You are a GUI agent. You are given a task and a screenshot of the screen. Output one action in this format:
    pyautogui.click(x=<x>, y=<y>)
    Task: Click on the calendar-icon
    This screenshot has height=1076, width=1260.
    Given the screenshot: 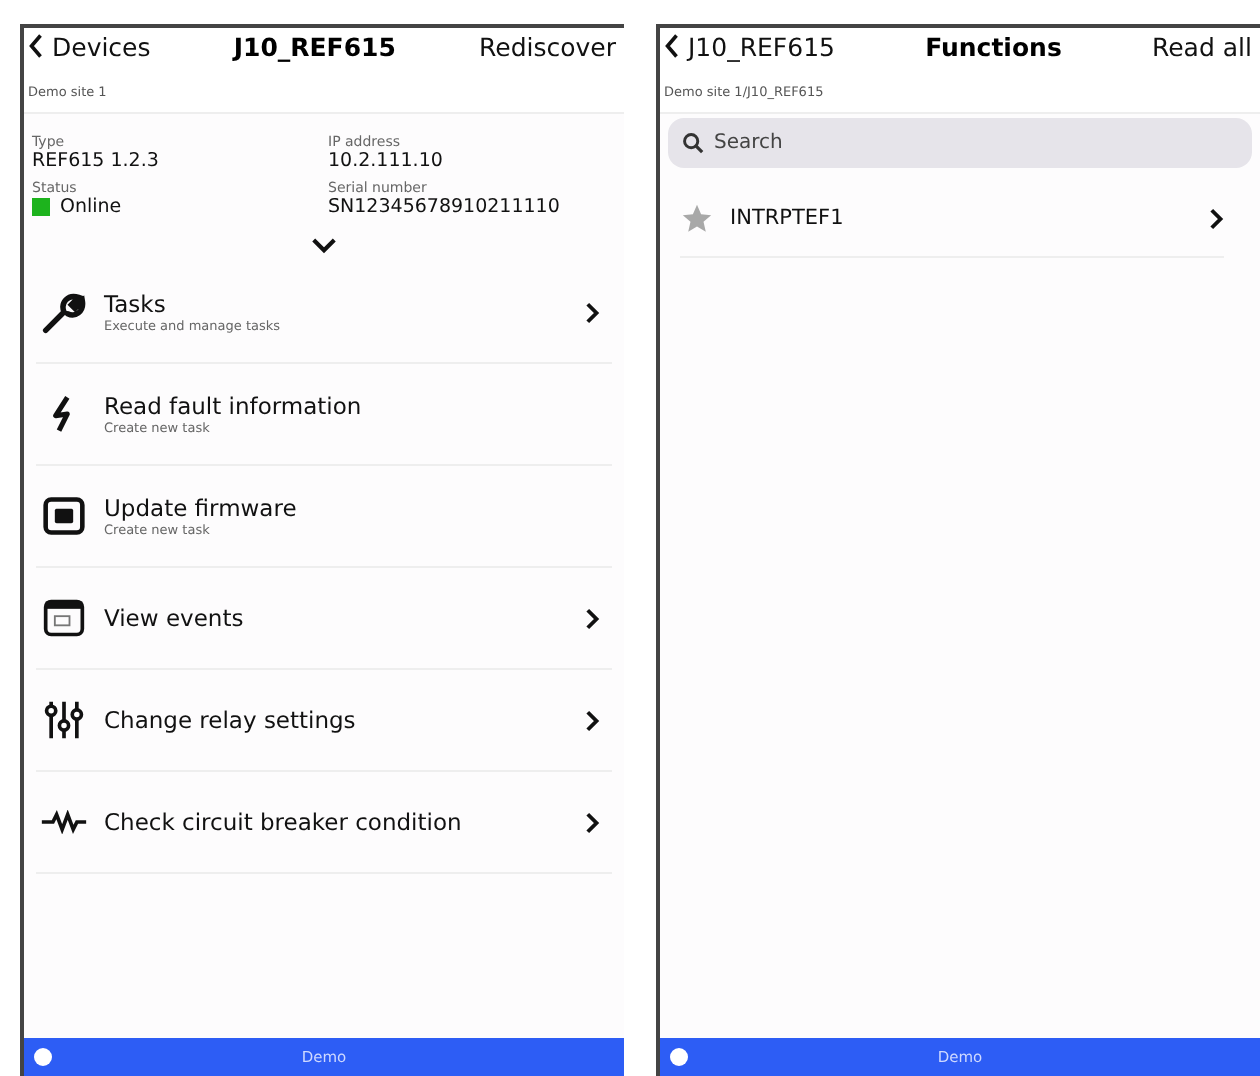 What is the action you would take?
    pyautogui.click(x=64, y=618)
    